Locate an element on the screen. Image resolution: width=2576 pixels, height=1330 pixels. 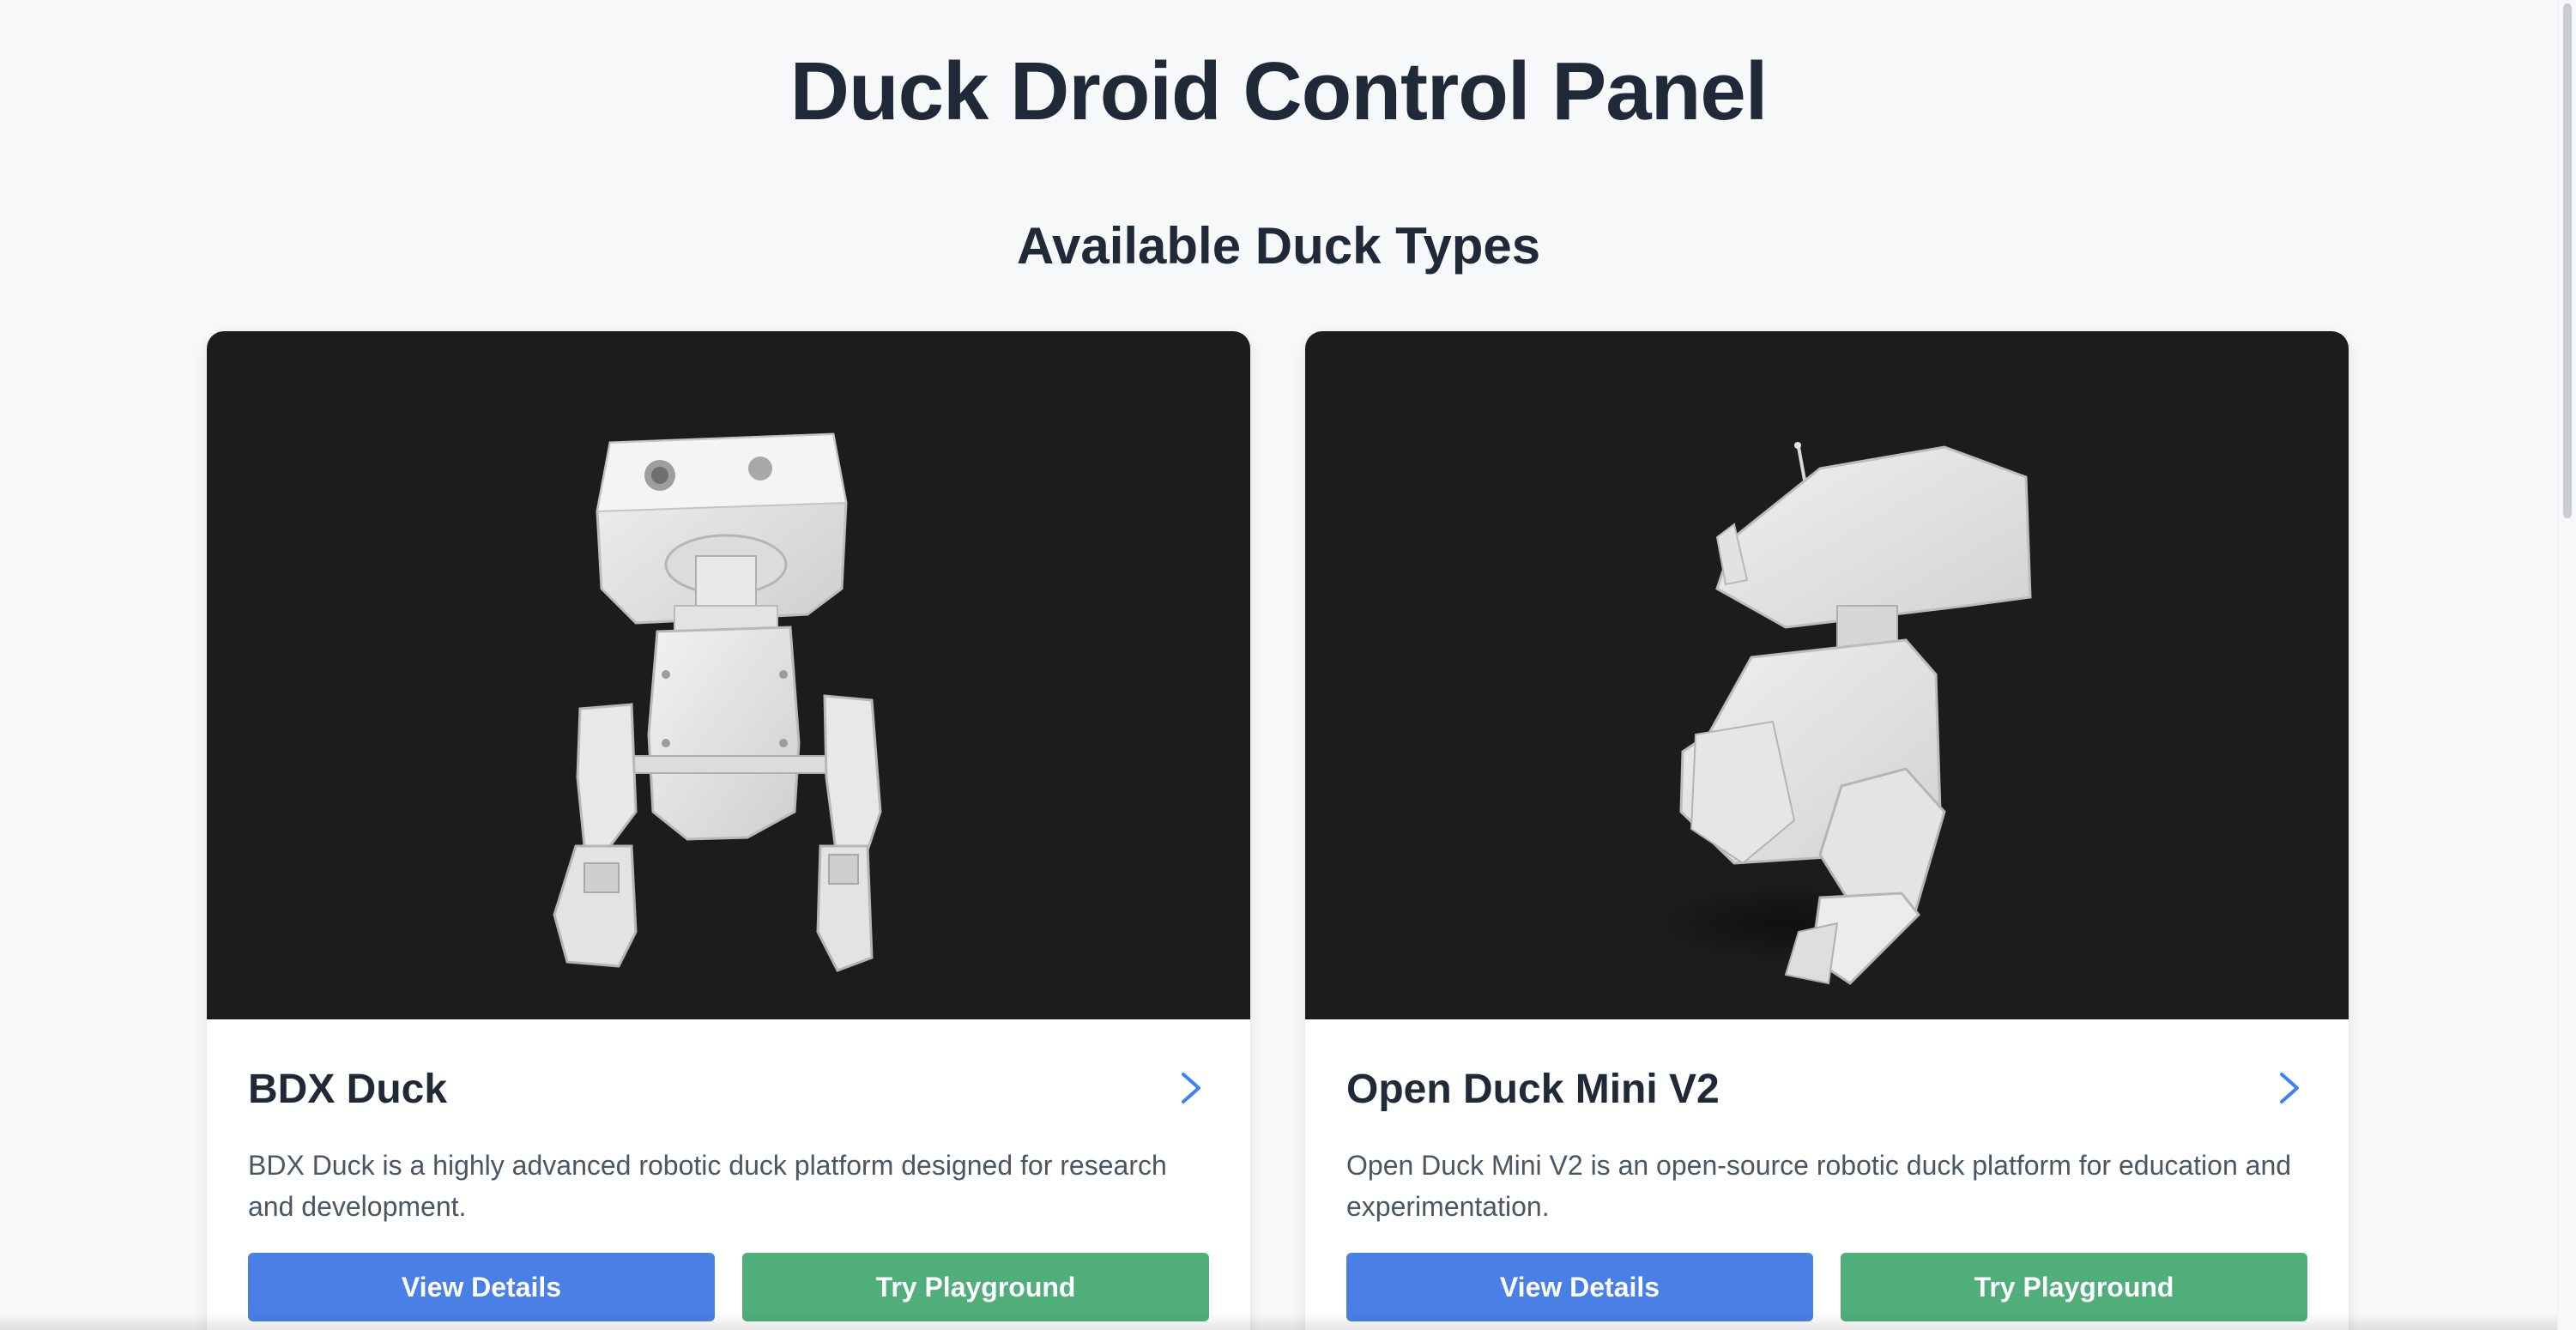
vertical-scrollbar is located at coordinates (2566, 665).